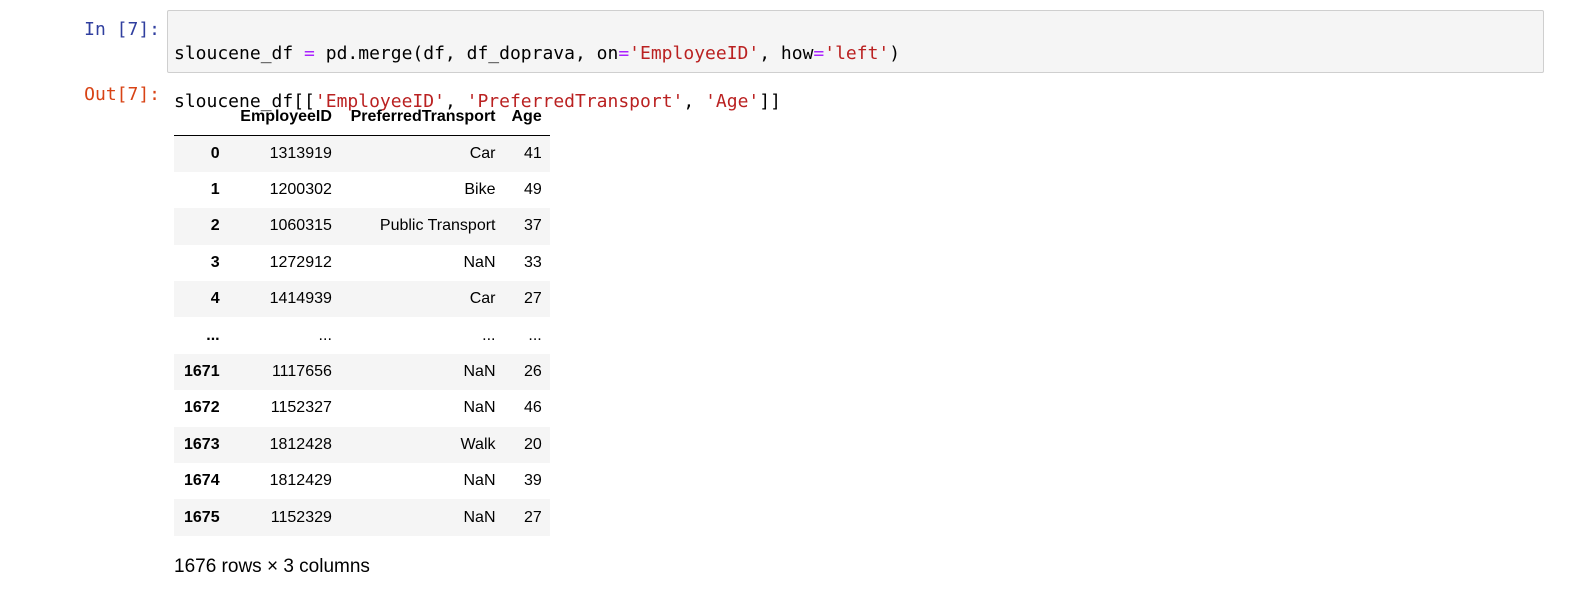 The image size is (1586, 598). What do you see at coordinates (215, 190) in the screenshot?
I see `row-index: 1` at bounding box center [215, 190].